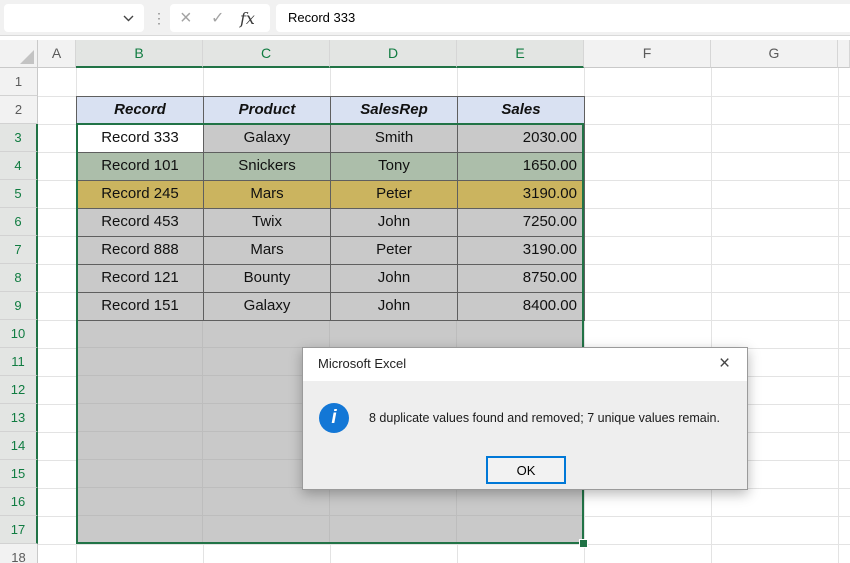 The width and height of the screenshot is (850, 563). What do you see at coordinates (19, 362) in the screenshot?
I see `row-header-11: 11` at bounding box center [19, 362].